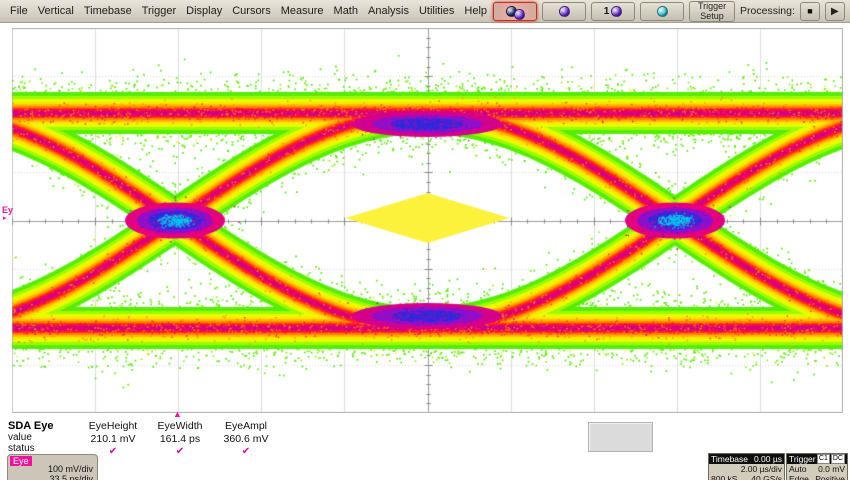 The image size is (850, 480). I want to click on measure-row-label-status: status, so click(21, 448).